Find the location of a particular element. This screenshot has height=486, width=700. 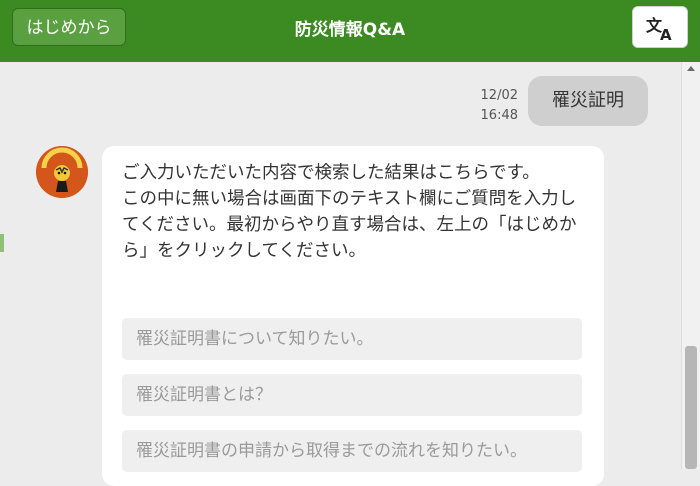

page-title: 防災情報Q&A is located at coordinates (350, 30).